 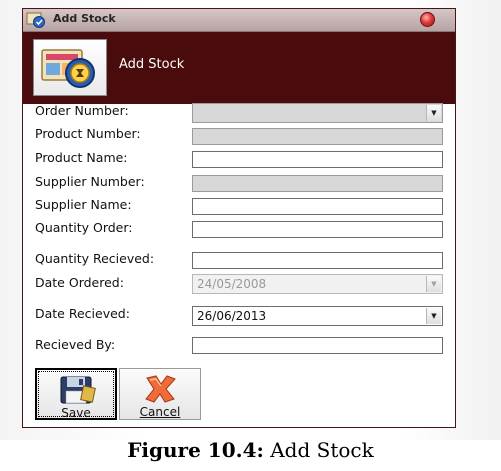 What do you see at coordinates (81, 157) in the screenshot?
I see `product-name-label: Product Name:` at bounding box center [81, 157].